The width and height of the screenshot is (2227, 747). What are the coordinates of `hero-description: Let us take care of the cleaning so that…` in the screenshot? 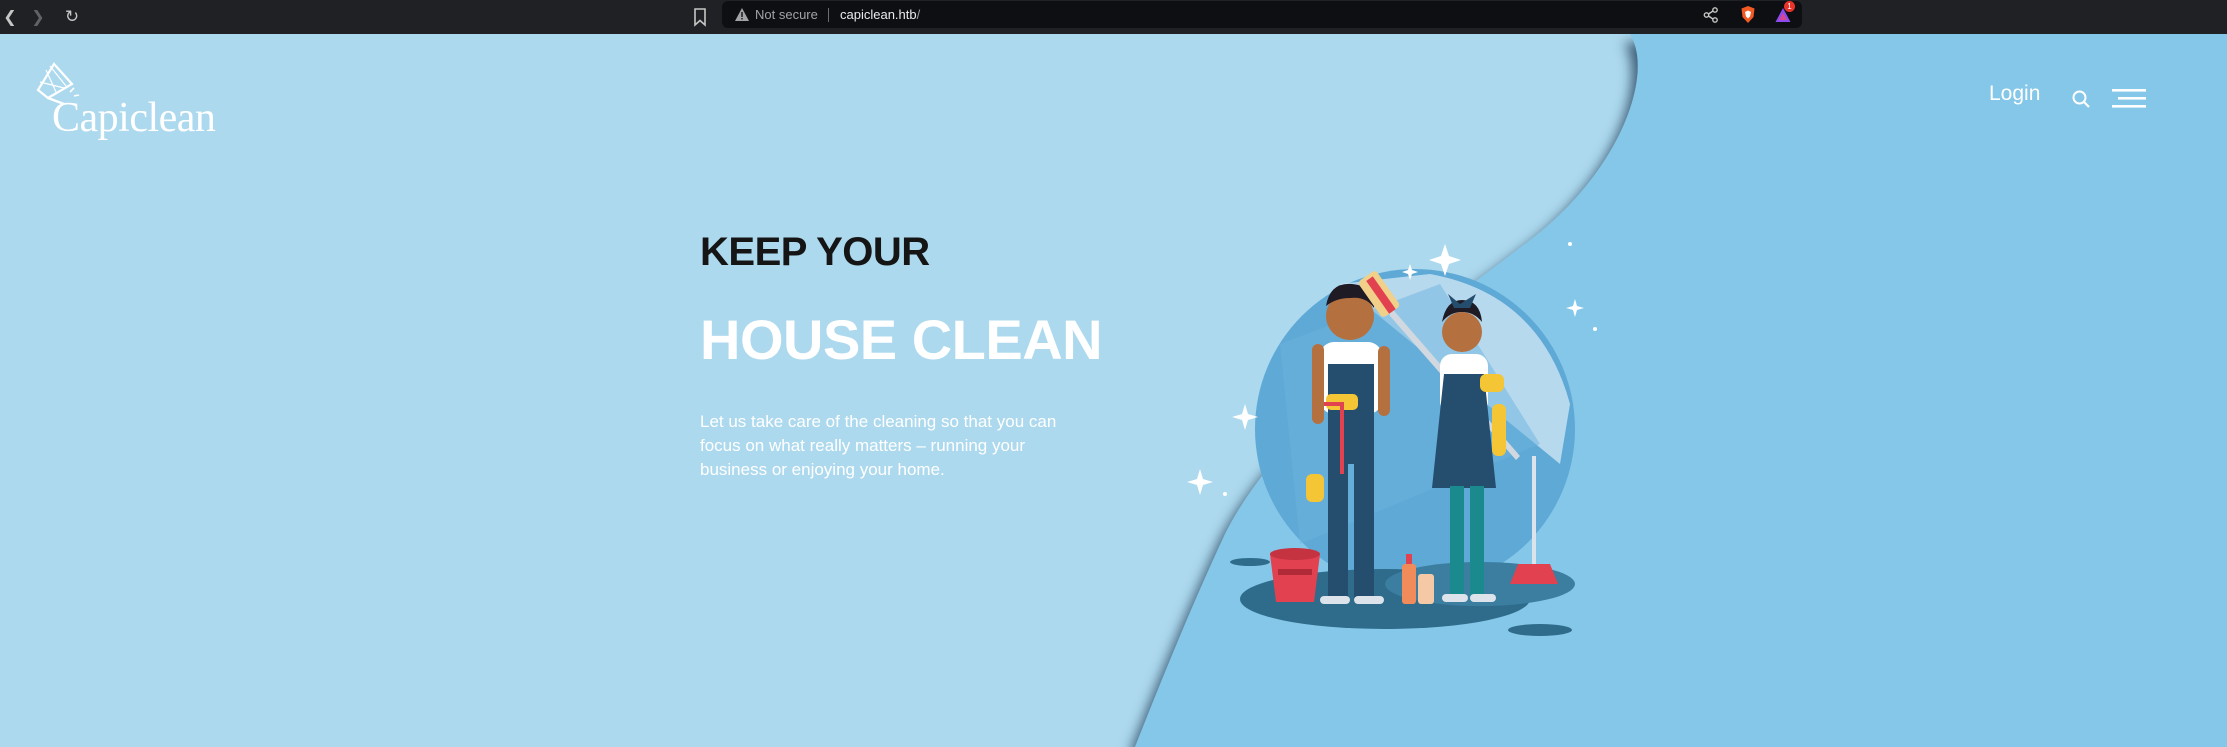 It's located at (878, 445).